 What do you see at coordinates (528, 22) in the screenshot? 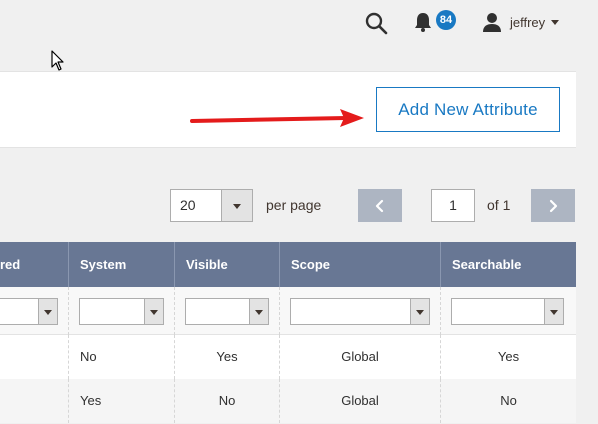
I see `user-name: jeffrey` at bounding box center [528, 22].